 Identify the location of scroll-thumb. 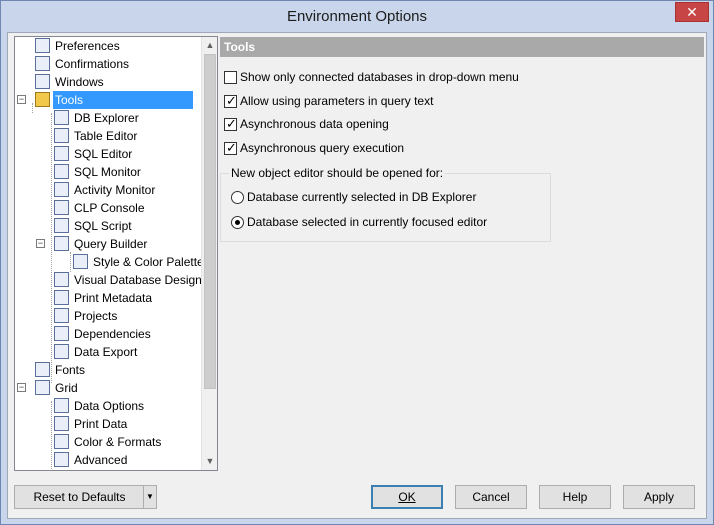
(210, 221).